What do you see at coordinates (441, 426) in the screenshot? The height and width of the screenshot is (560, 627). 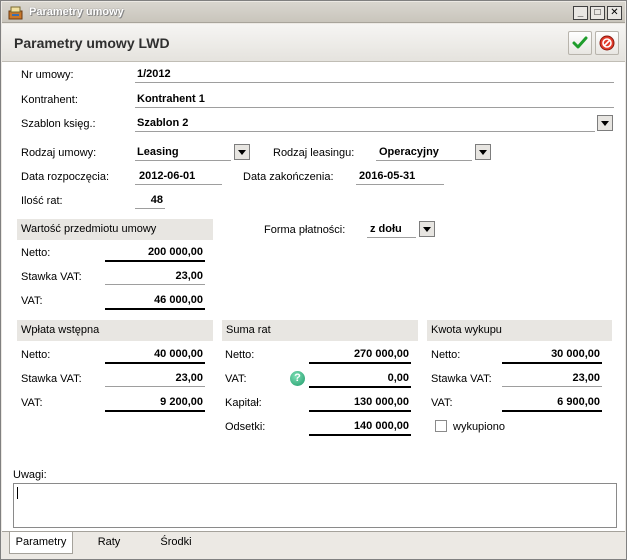 I see `wykupiono-checkbox` at bounding box center [441, 426].